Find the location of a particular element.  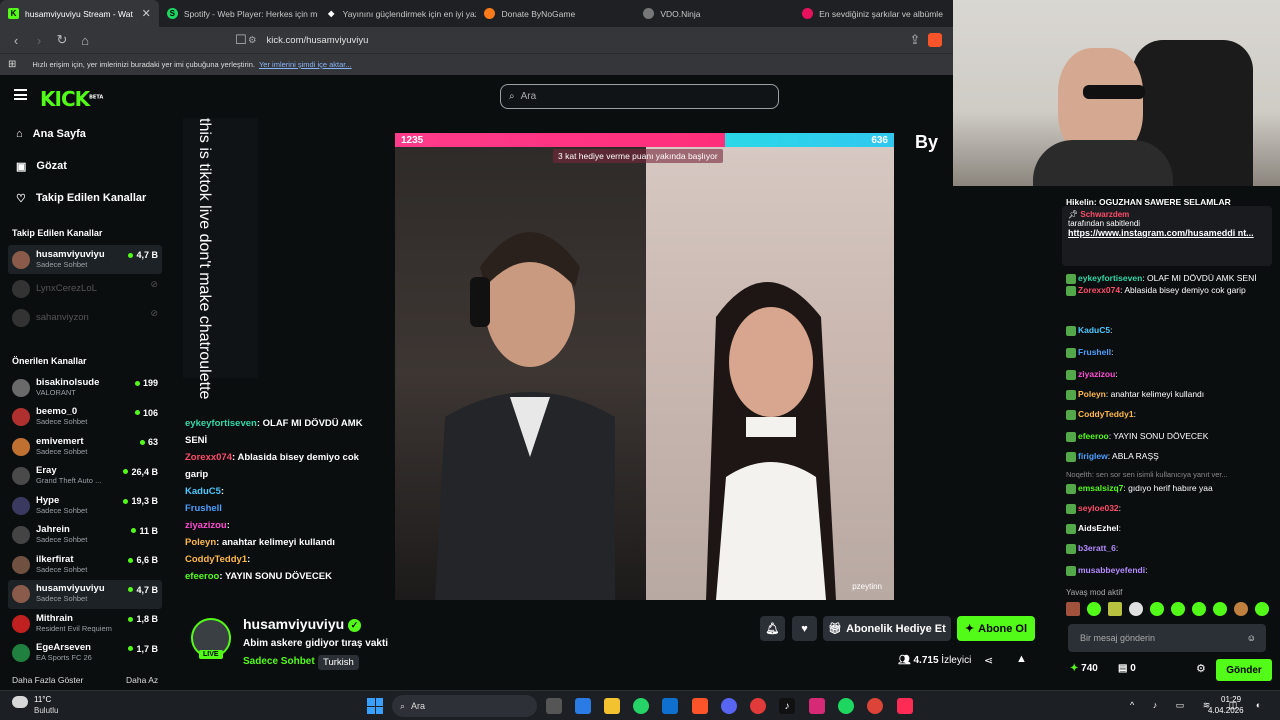

subscribe-button: ✦ Abone Ol is located at coordinates (996, 628).